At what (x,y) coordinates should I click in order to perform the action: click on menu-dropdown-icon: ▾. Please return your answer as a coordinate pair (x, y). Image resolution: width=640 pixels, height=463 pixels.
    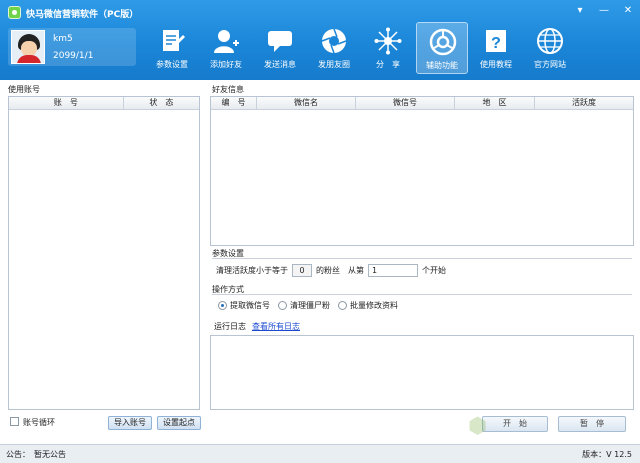
    Looking at the image, I should click on (580, 11).